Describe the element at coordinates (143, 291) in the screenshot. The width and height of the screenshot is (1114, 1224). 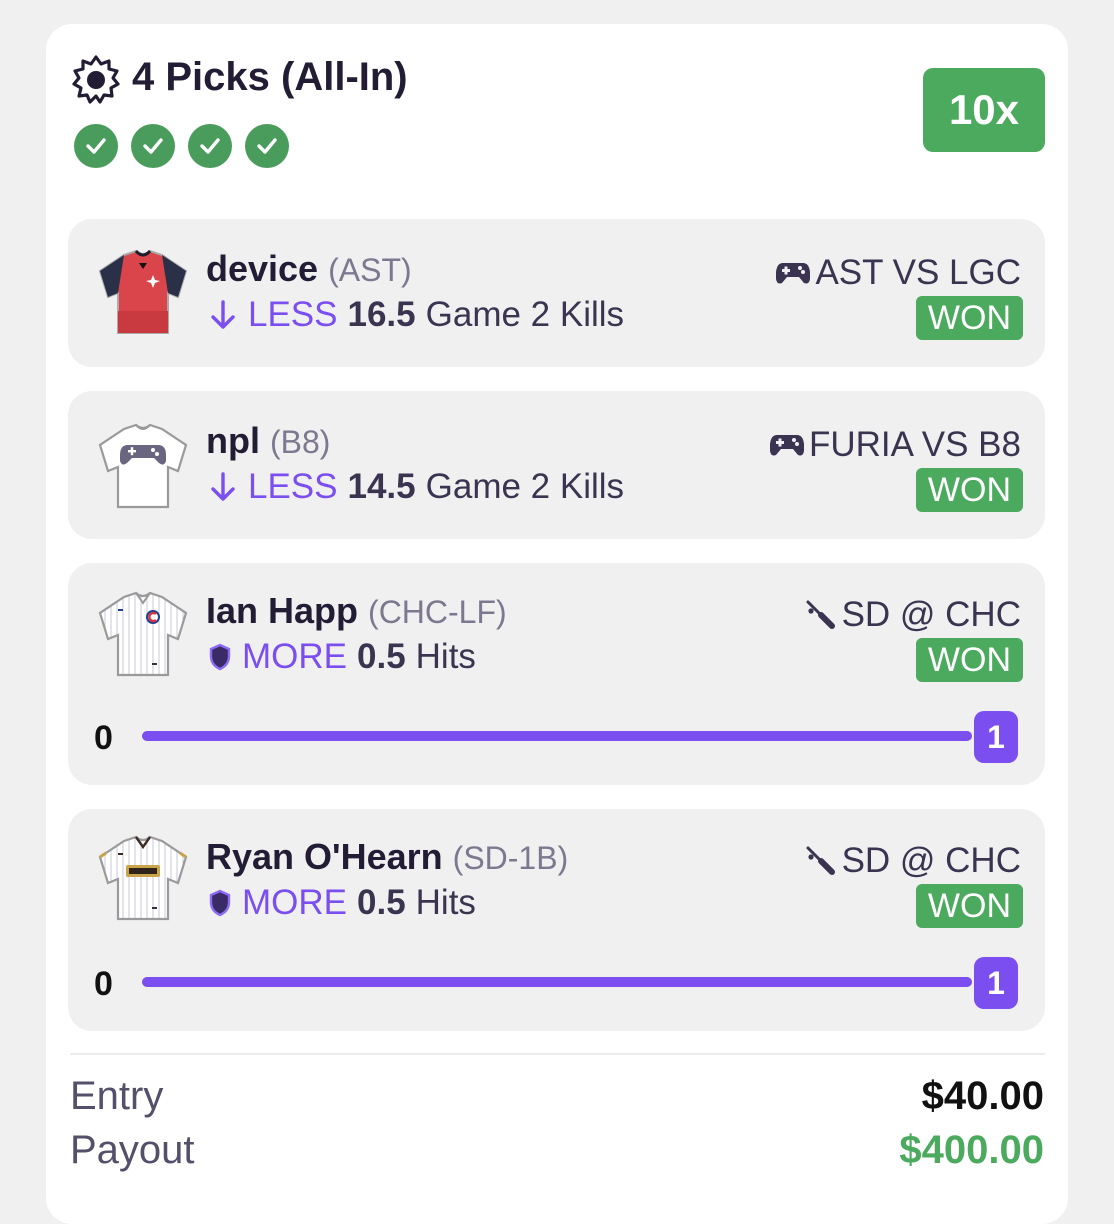
I see `red-jersey-icon` at that location.